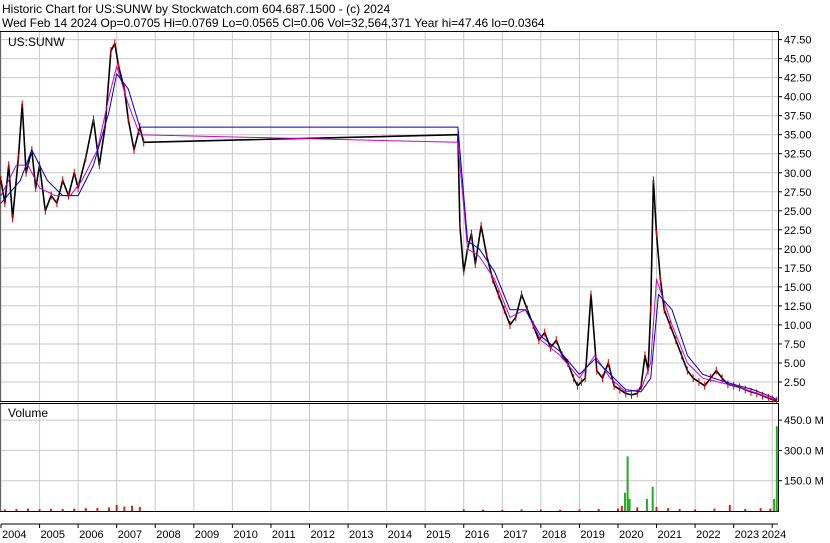  What do you see at coordinates (804, 451) in the screenshot?
I see `volume-y-tick-label: 300.0 M` at bounding box center [804, 451].